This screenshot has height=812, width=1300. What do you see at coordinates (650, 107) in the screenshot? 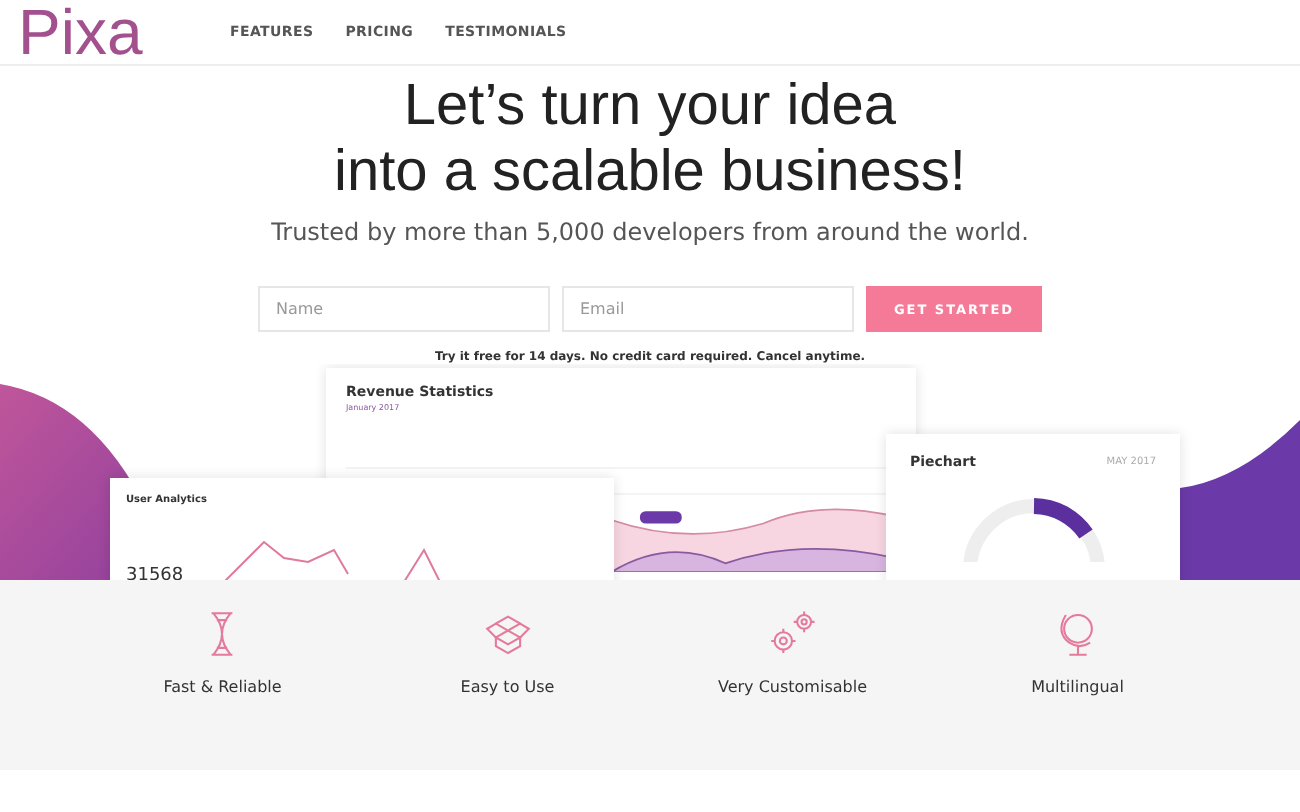
I see `hero-title: Let’s turn your idea` at bounding box center [650, 107].